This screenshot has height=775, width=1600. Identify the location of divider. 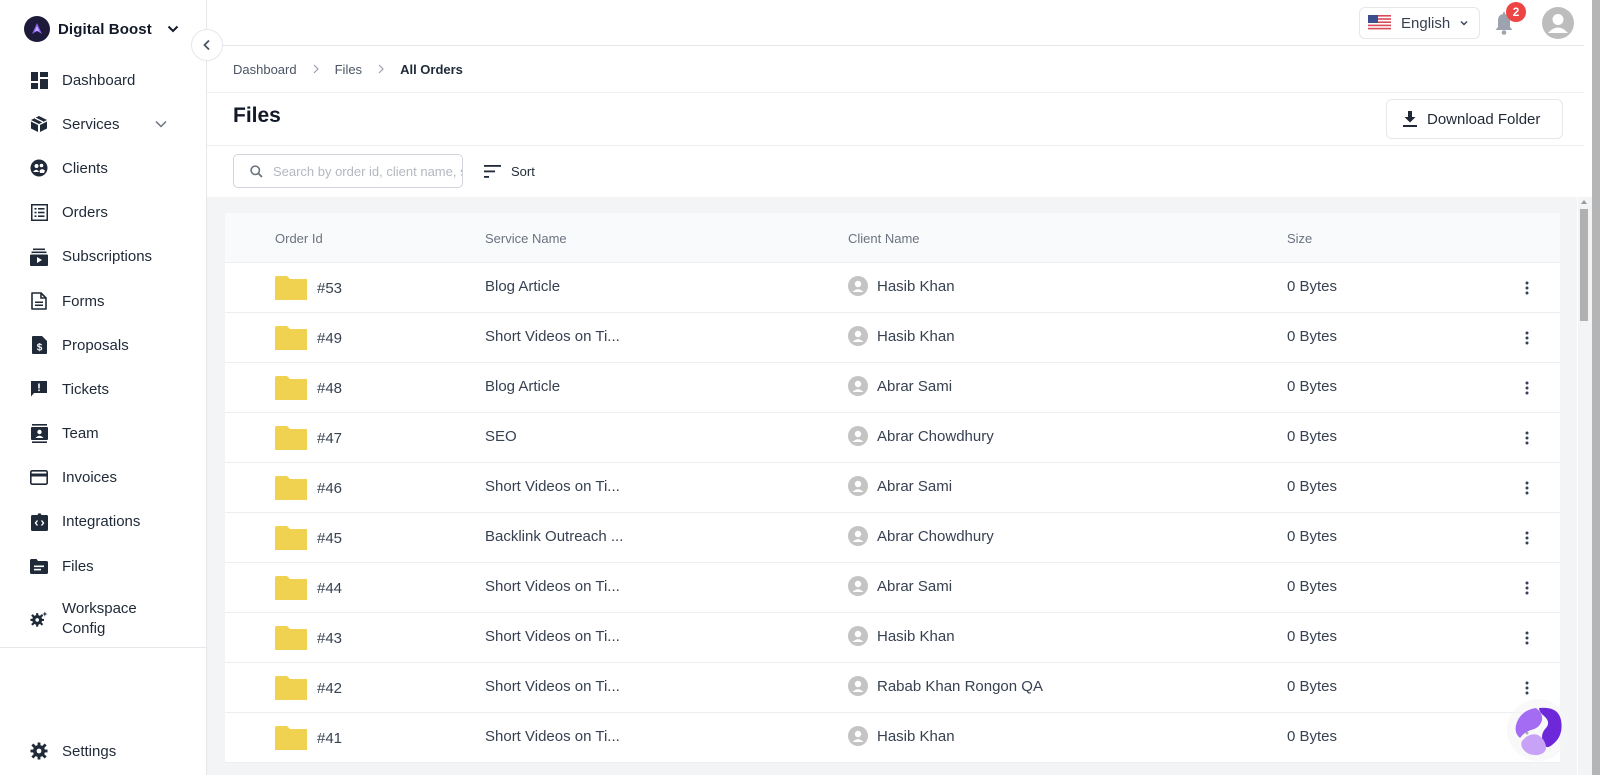
(895, 145).